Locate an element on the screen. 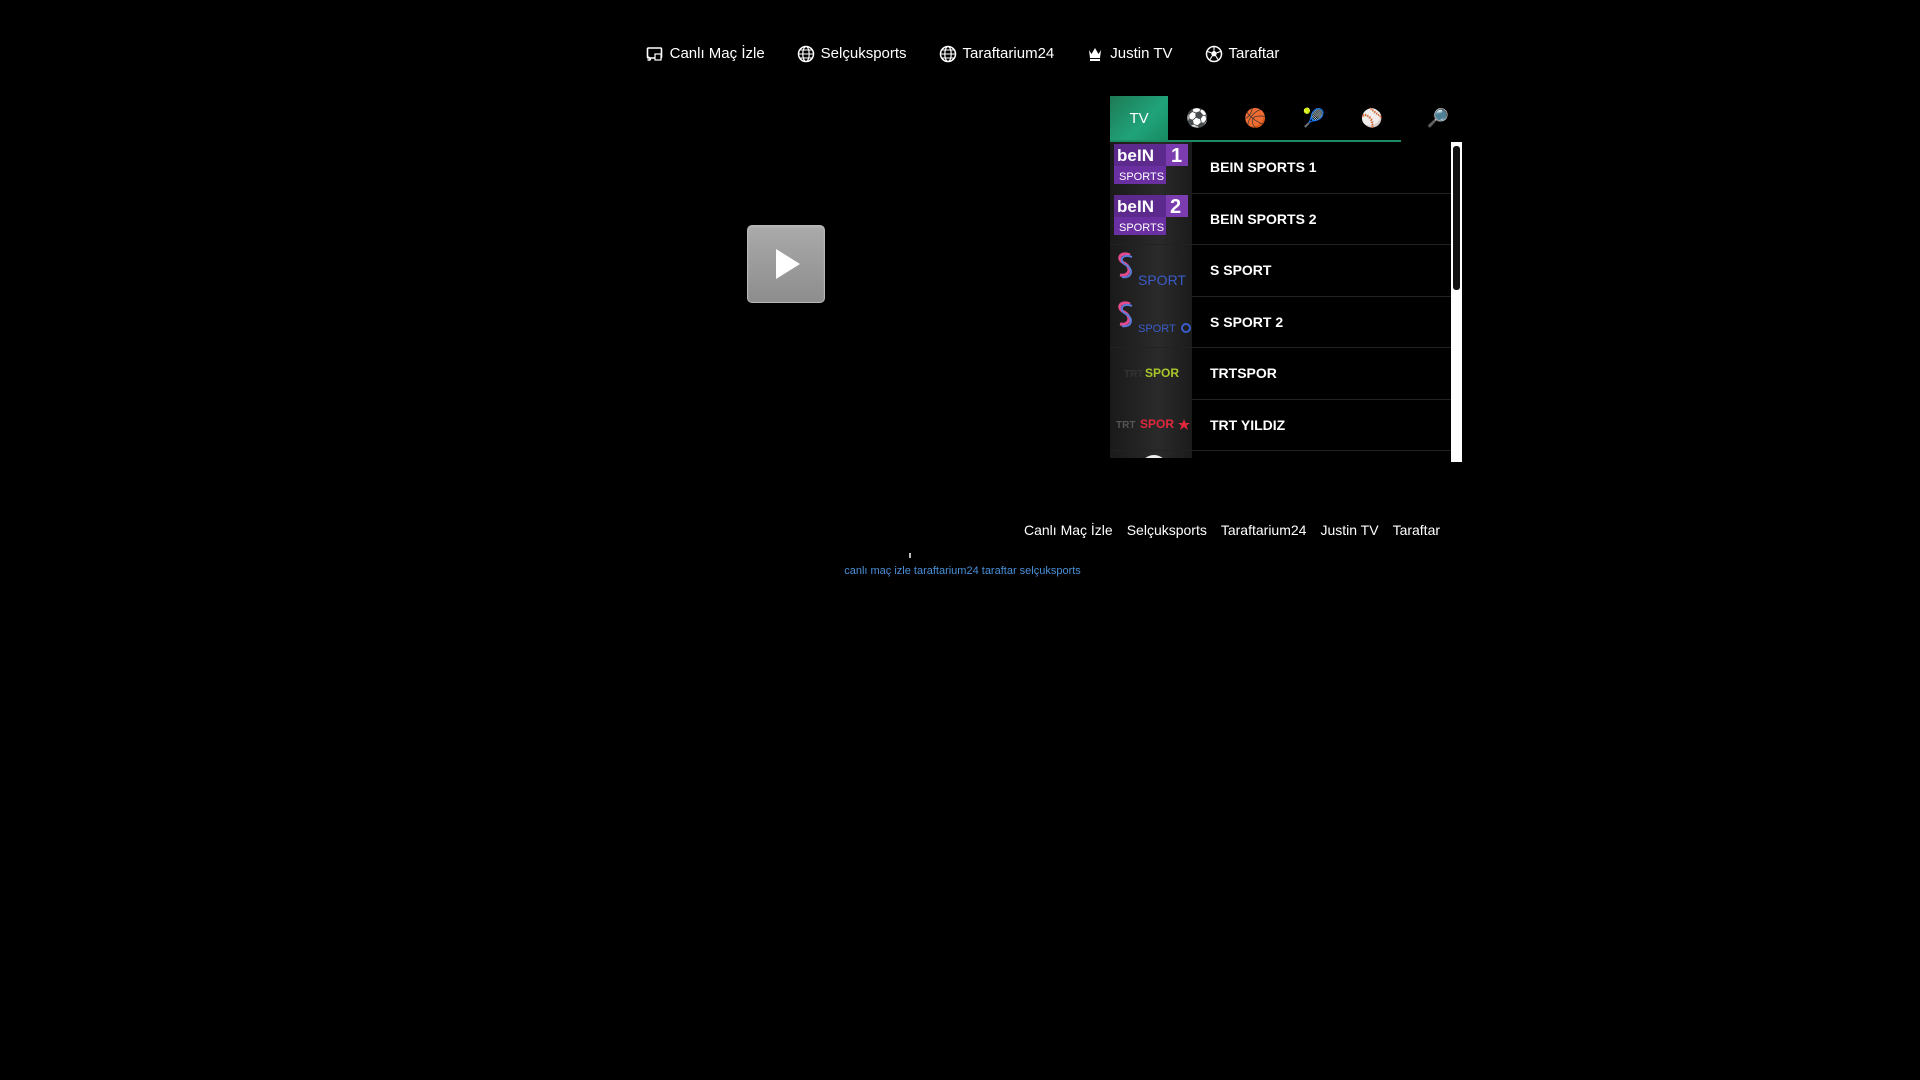 This screenshot has width=1920, height=1080. tab-basketball: 🏀 is located at coordinates (1255, 118).